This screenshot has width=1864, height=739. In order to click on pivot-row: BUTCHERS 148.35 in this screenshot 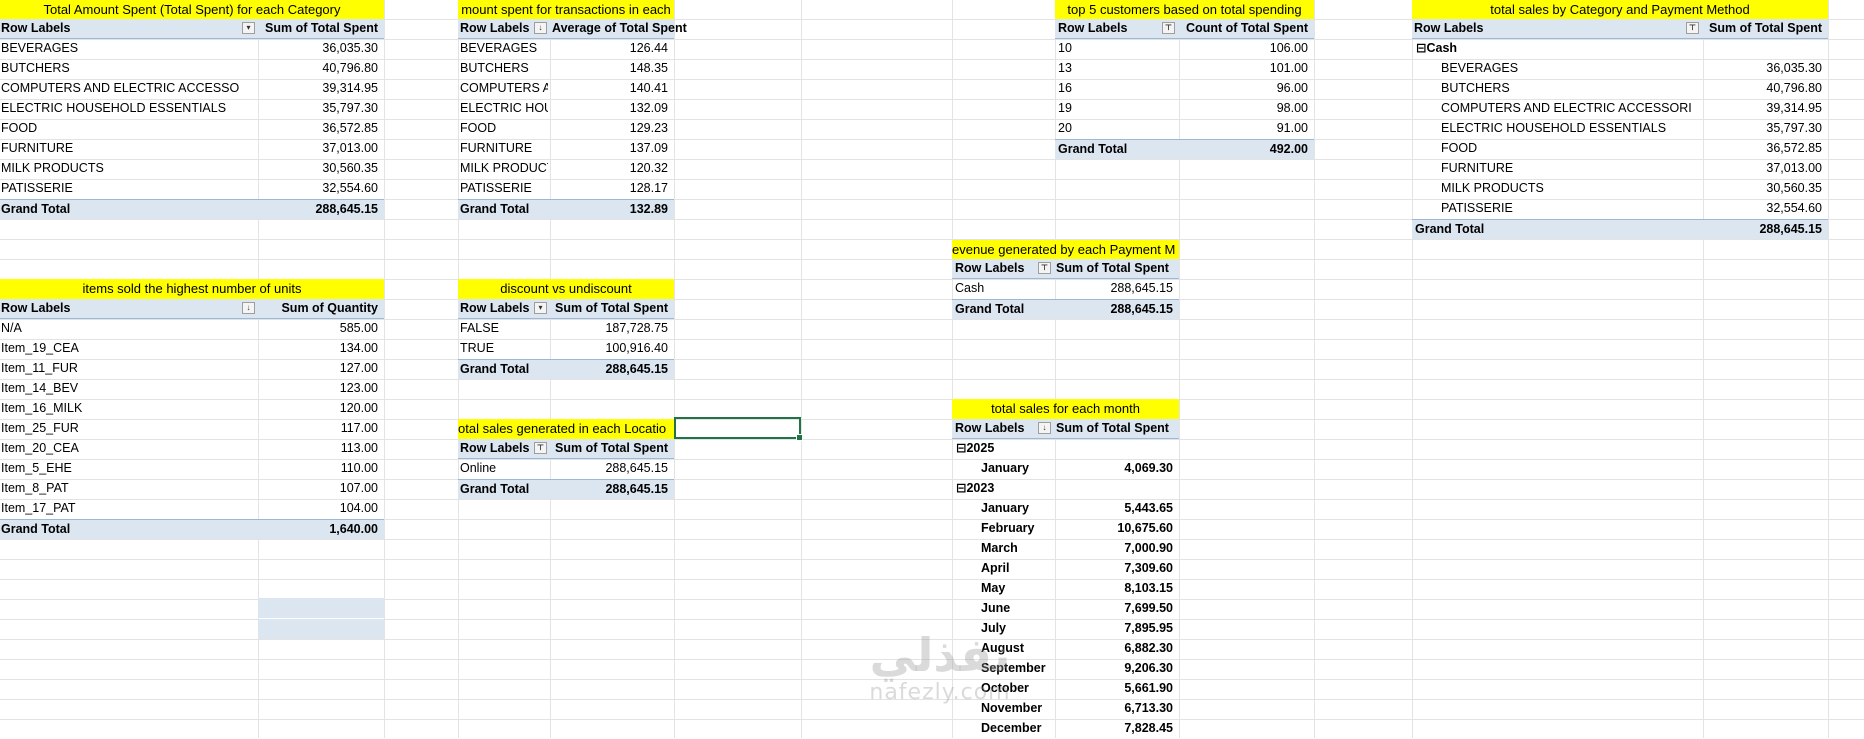, I will do `click(566, 69)`.